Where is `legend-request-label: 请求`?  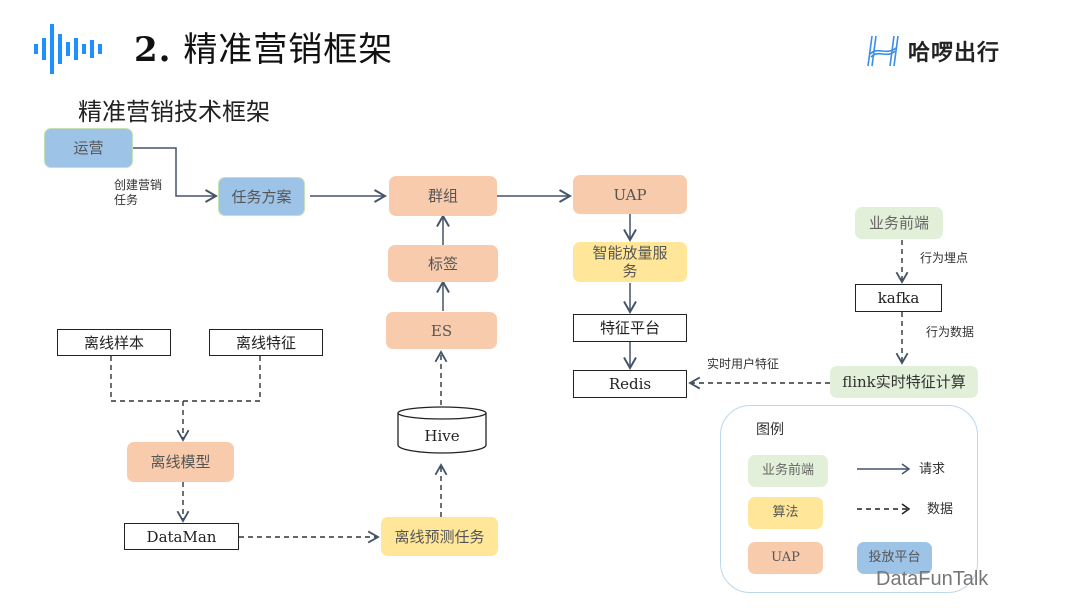 legend-request-label: 请求 is located at coordinates (932, 469).